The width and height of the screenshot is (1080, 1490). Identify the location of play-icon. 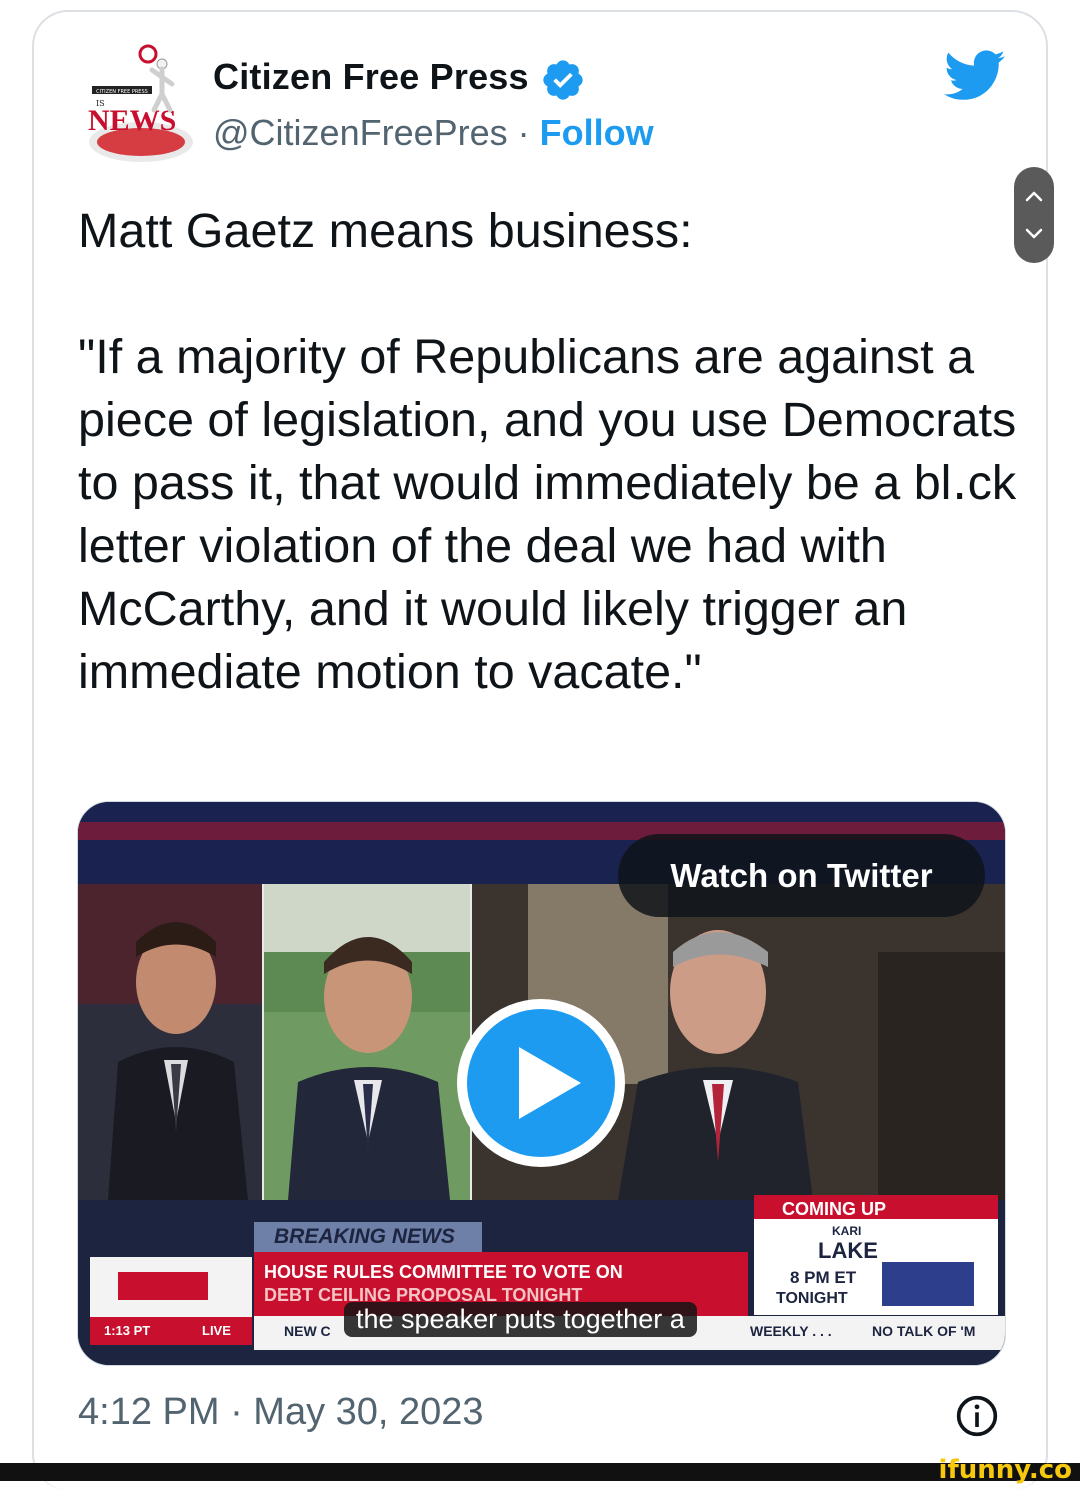
(541, 1083).